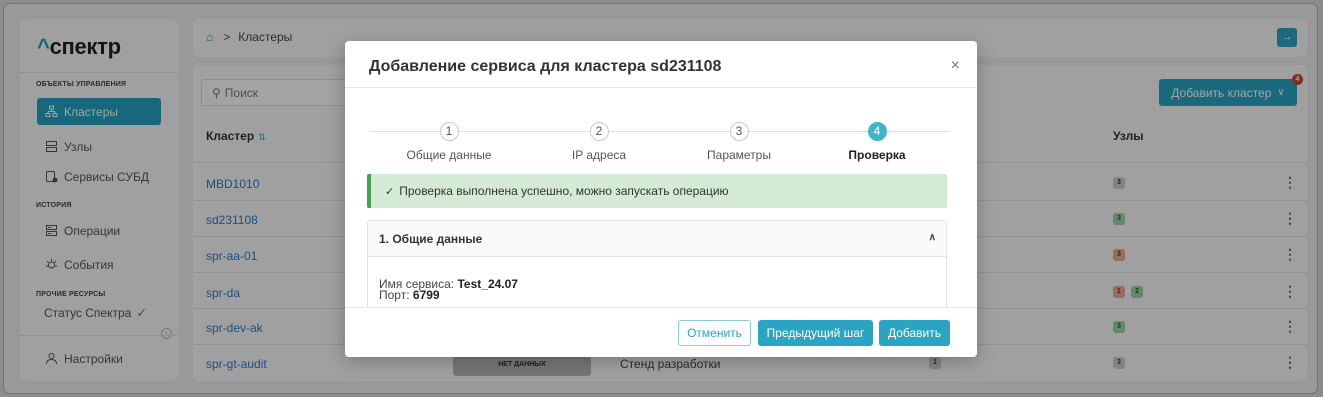  I want to click on close-icon: ×, so click(955, 66).